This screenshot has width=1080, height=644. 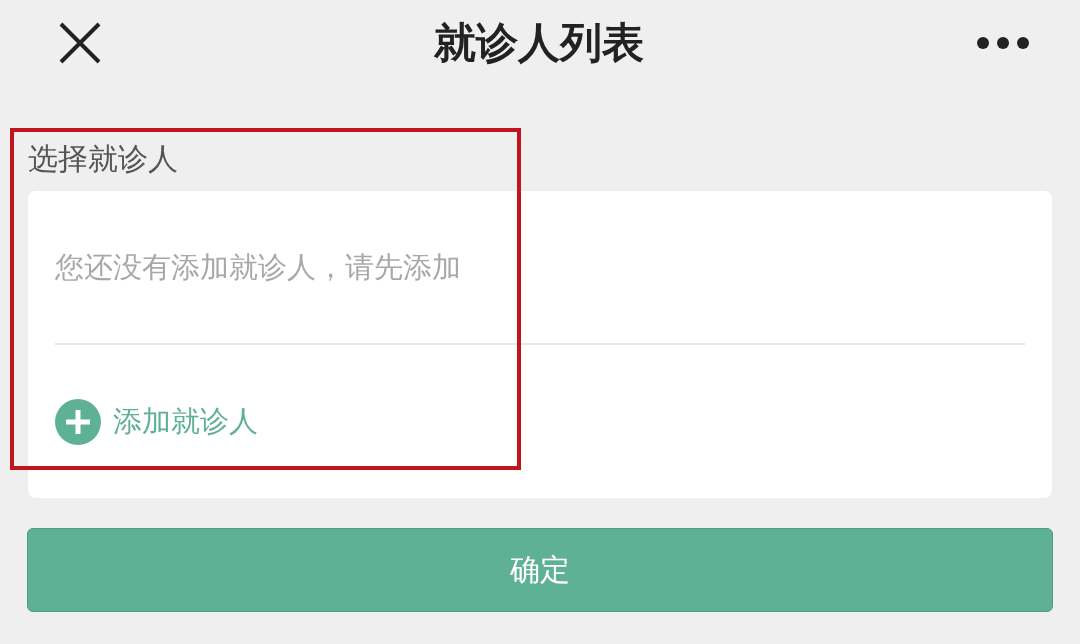 What do you see at coordinates (540, 570) in the screenshot?
I see `confirm-button: 确定` at bounding box center [540, 570].